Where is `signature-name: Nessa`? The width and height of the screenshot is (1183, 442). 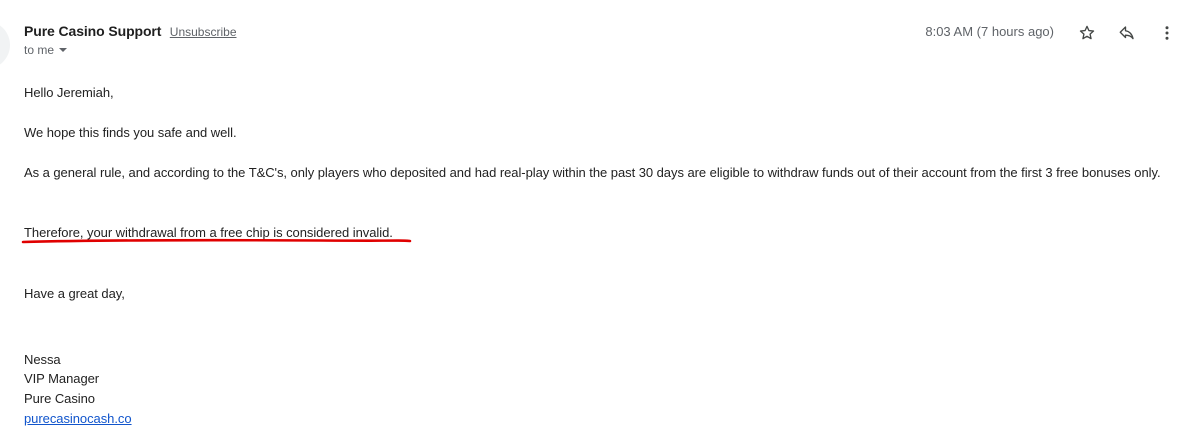
signature-name: Nessa is located at coordinates (42, 359).